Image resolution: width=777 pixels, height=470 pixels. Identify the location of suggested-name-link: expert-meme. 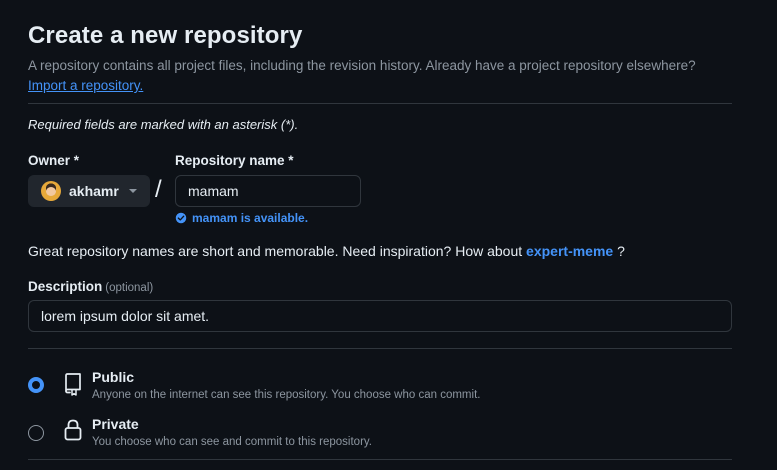
(569, 251).